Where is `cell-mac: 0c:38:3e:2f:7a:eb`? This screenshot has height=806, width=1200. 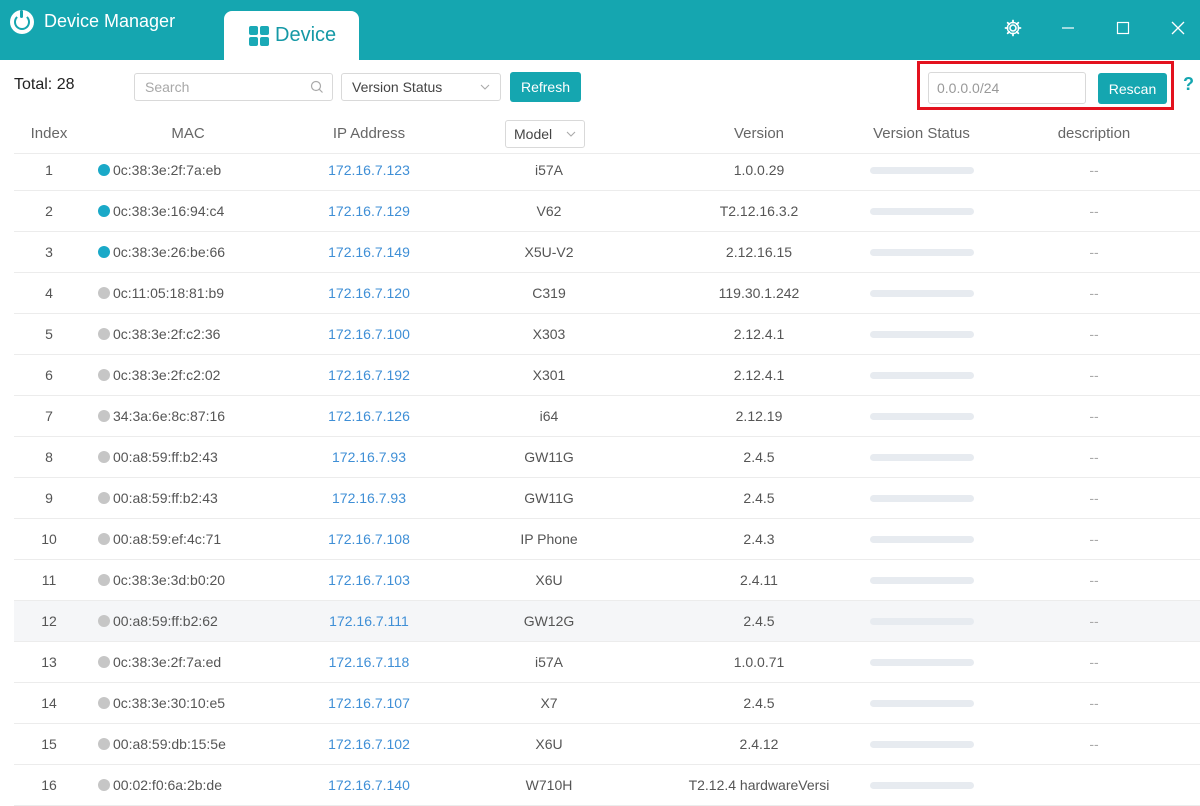
cell-mac: 0c:38:3e:2f:7a:eb is located at coordinates (188, 170).